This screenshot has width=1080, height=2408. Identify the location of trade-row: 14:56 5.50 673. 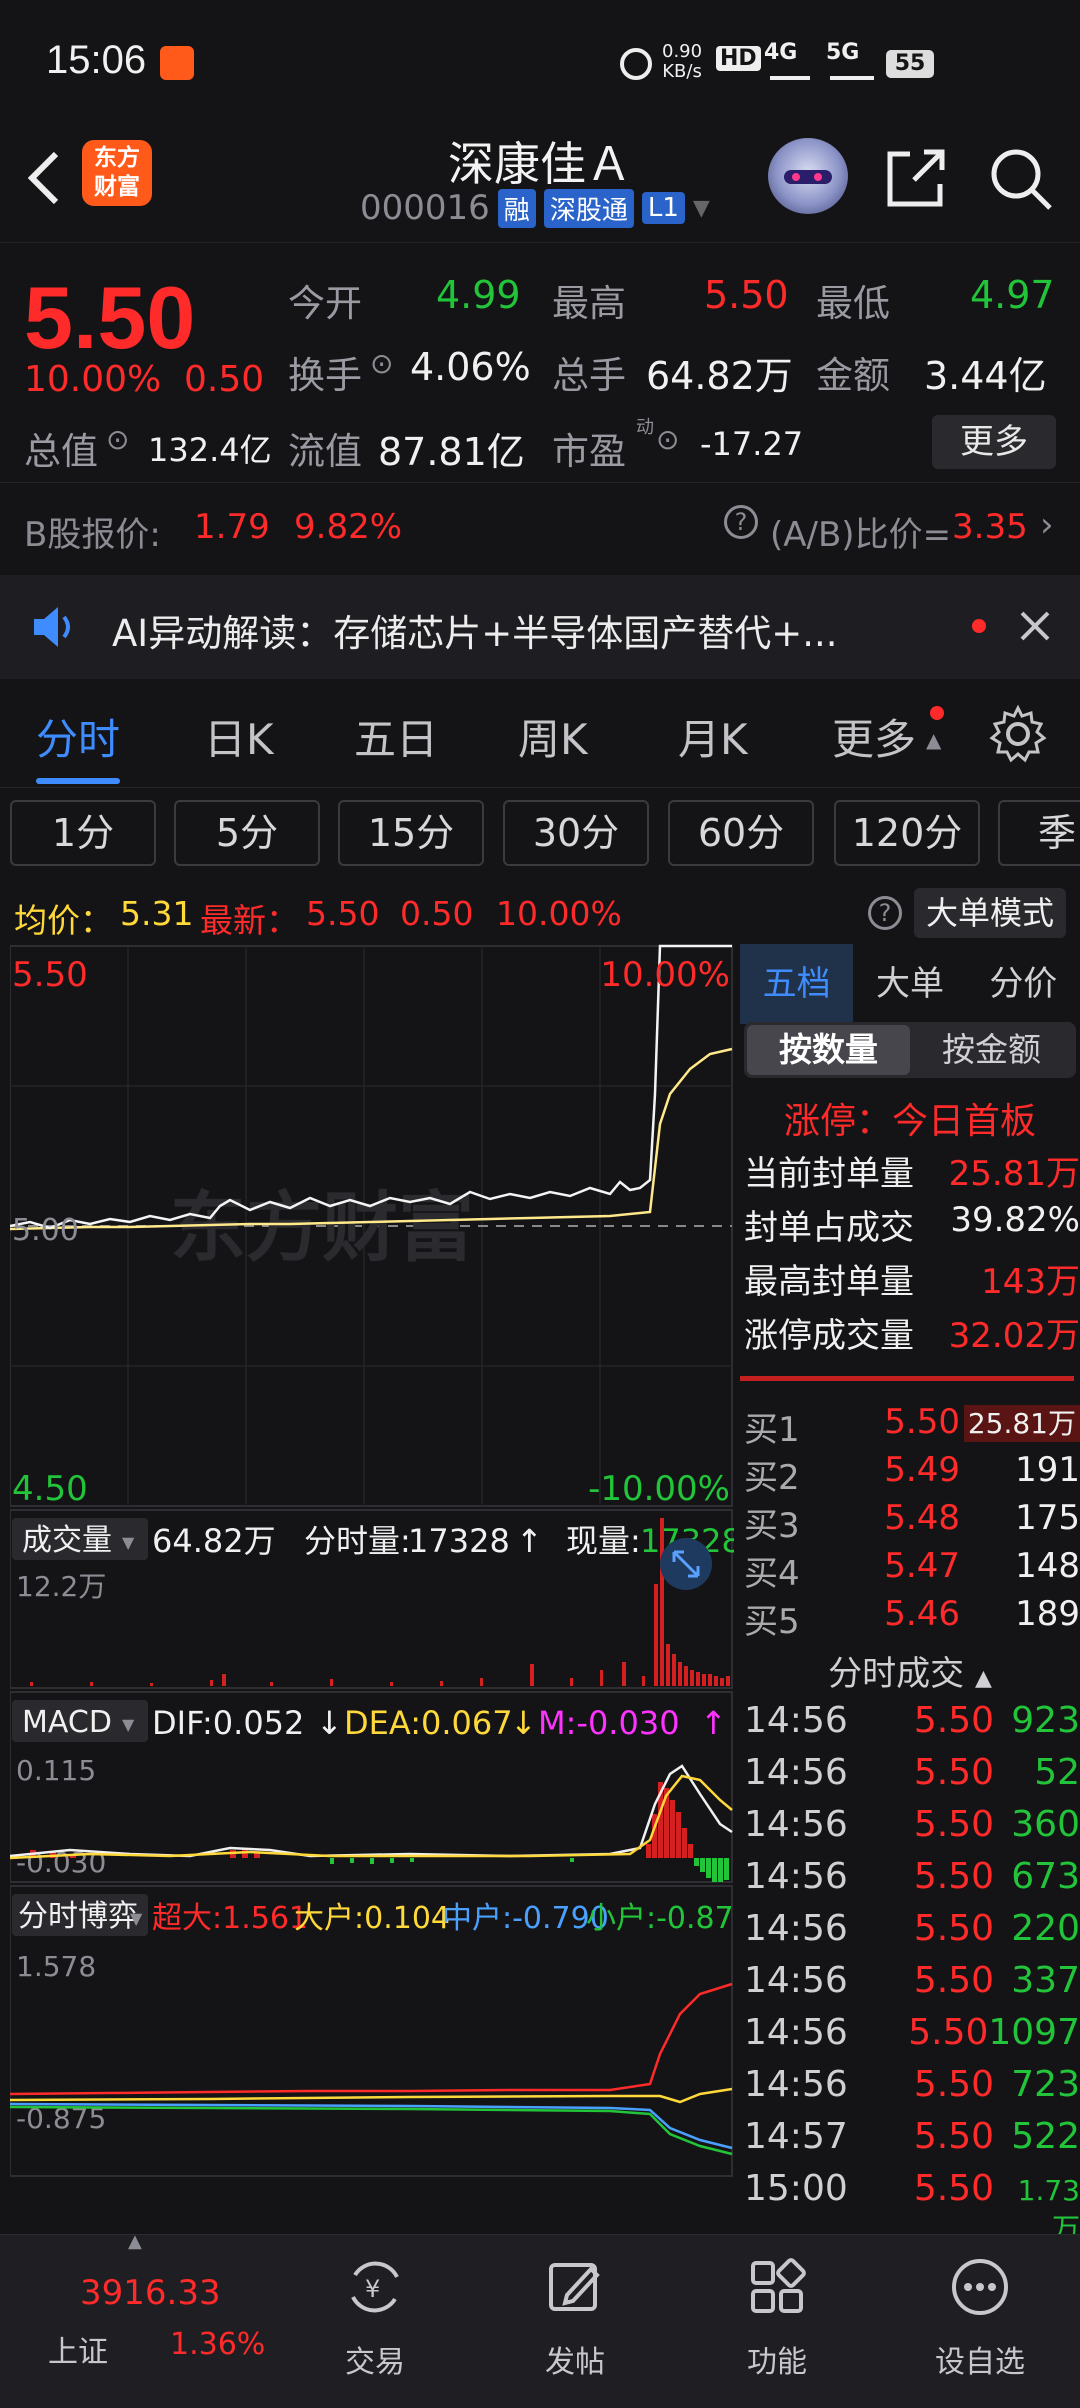
(912, 1876).